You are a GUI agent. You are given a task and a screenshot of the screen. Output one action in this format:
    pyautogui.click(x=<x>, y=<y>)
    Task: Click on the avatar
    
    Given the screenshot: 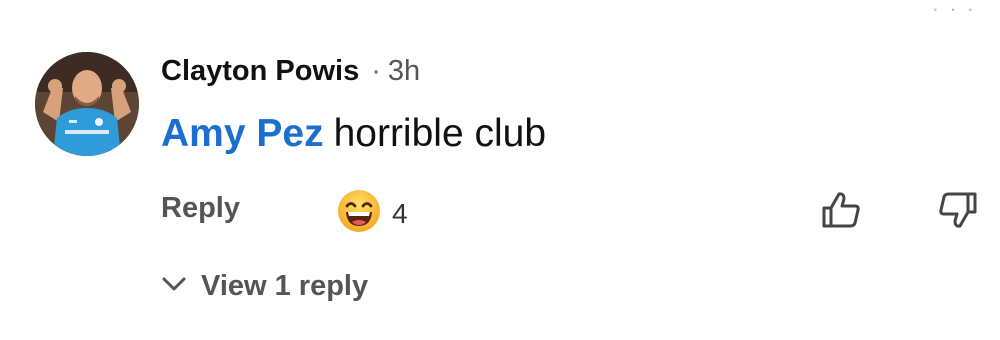 What is the action you would take?
    pyautogui.click(x=87, y=104)
    